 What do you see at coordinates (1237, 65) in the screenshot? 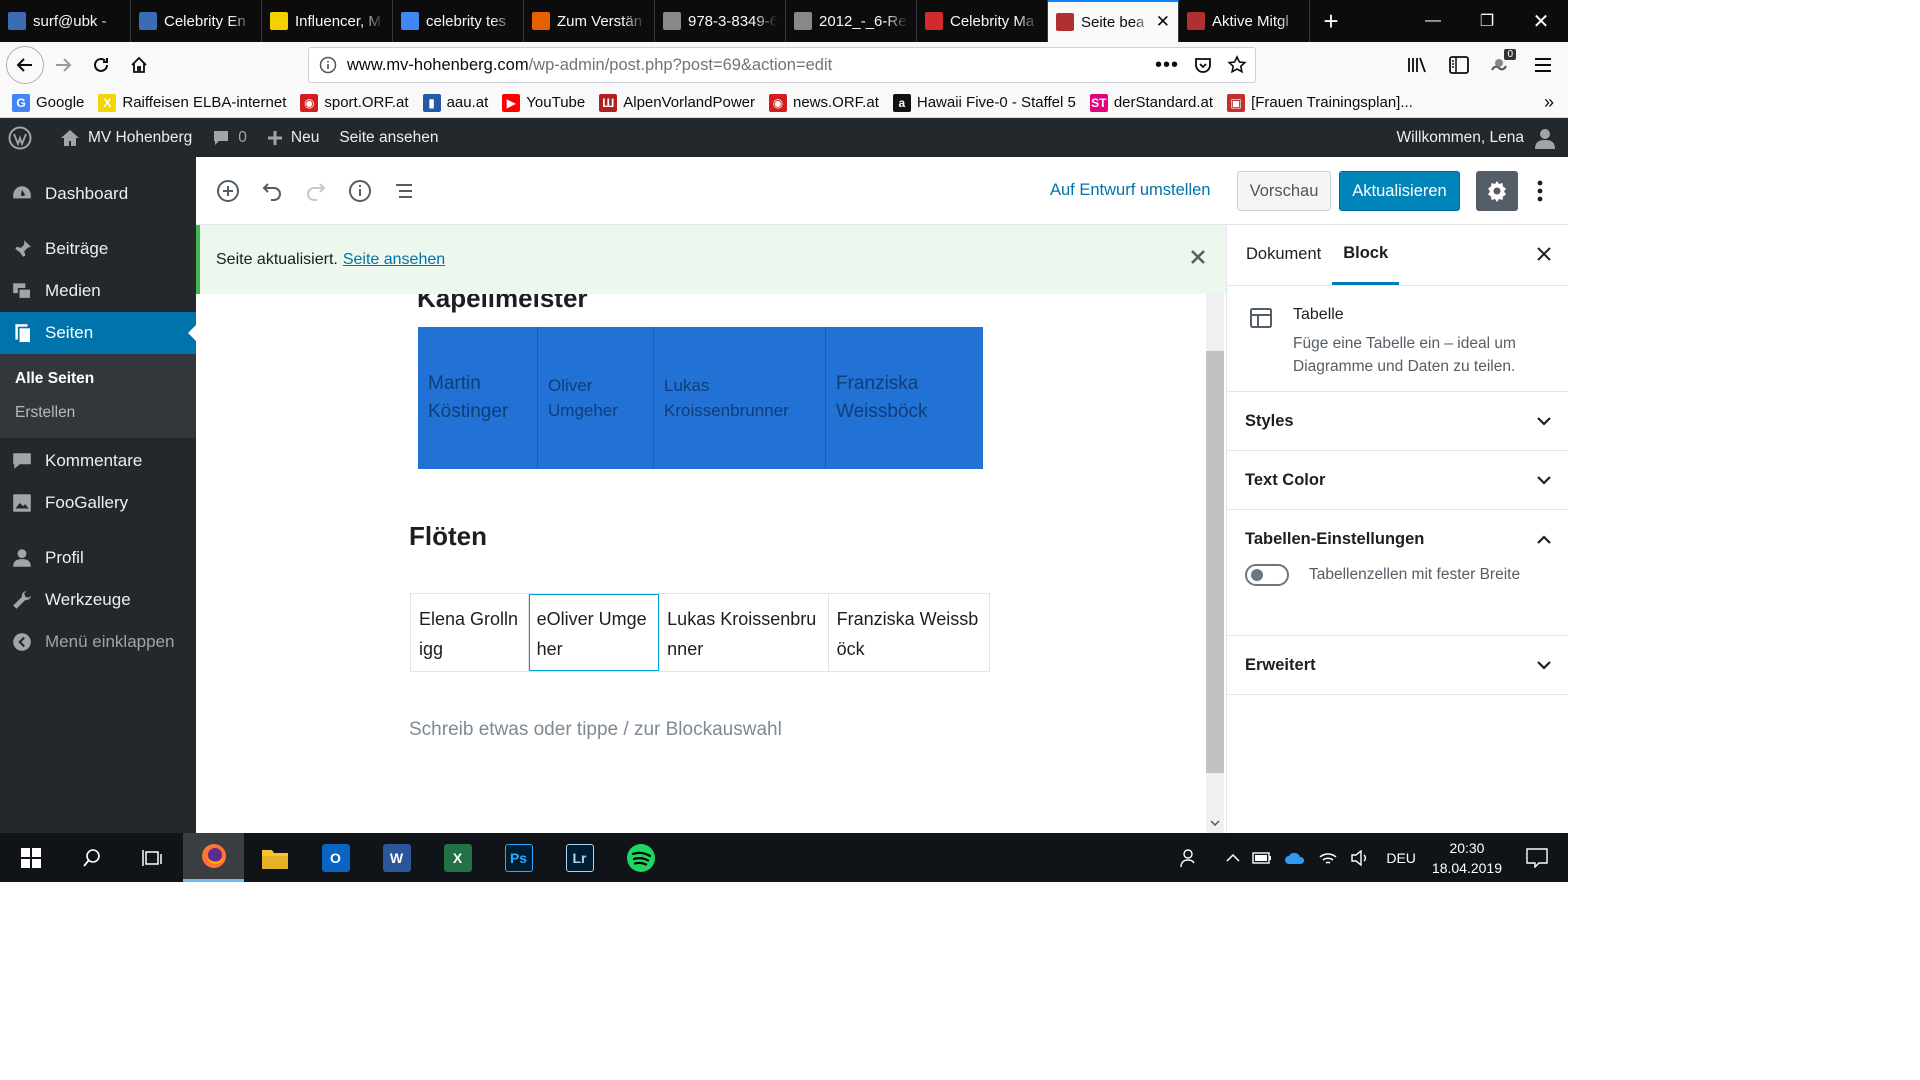
I see `bookmark-star-icon` at bounding box center [1237, 65].